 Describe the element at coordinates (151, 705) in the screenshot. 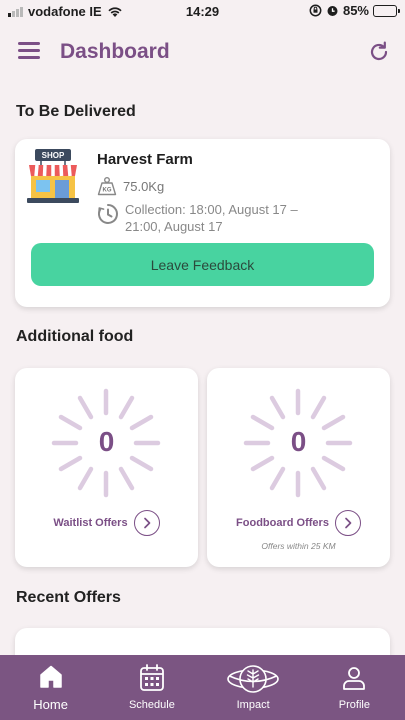

I see `nav-schedule-label: Schedule` at that location.